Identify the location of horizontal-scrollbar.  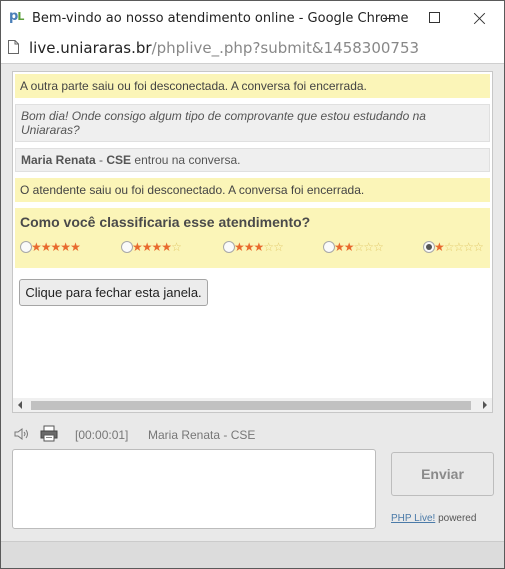
(252, 405).